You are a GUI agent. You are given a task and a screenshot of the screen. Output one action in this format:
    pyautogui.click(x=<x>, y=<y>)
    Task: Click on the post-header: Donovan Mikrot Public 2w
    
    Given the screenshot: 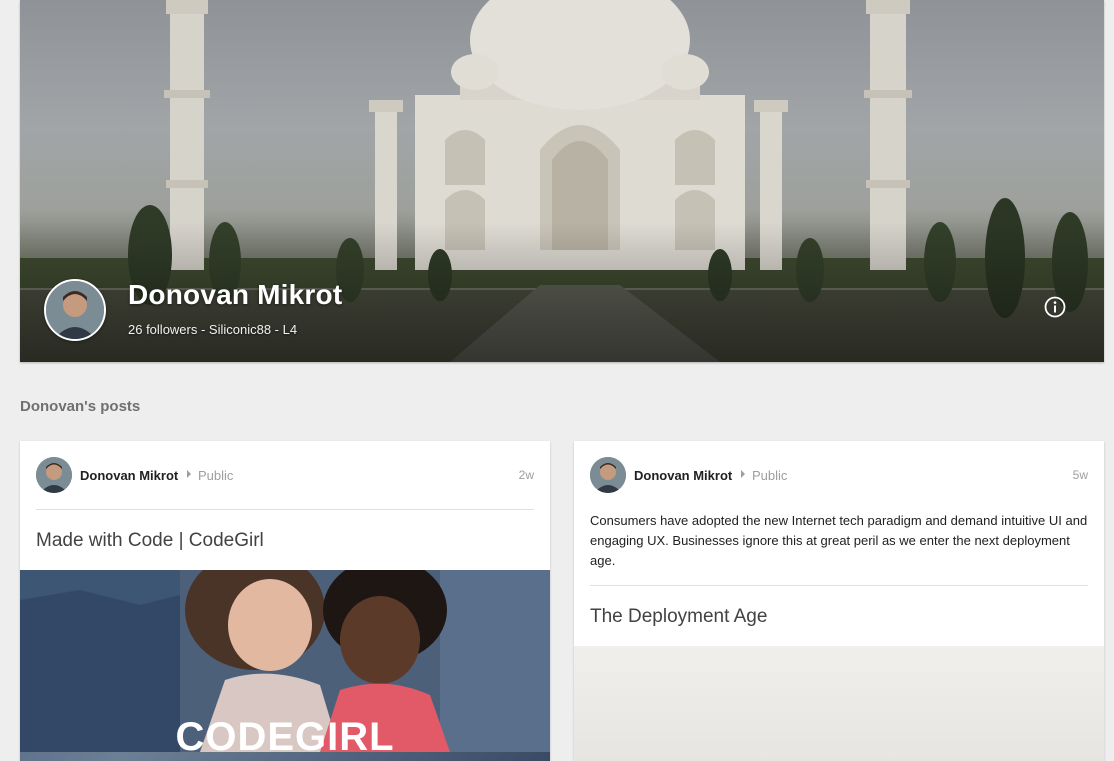 What is the action you would take?
    pyautogui.click(x=285, y=475)
    